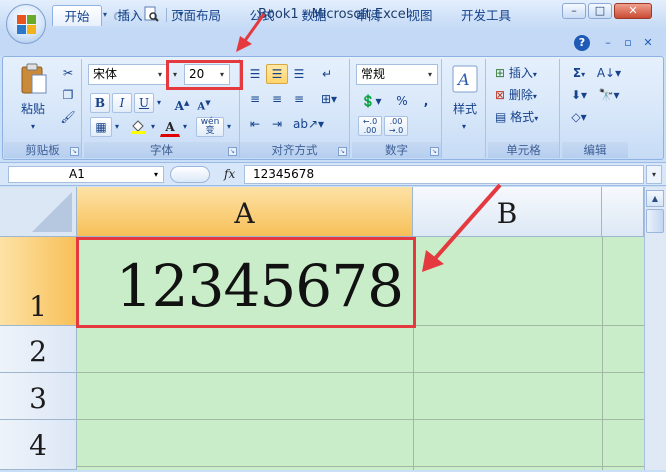 The width and height of the screenshot is (666, 472). What do you see at coordinates (245, 212) in the screenshot?
I see `column-header-a: A` at bounding box center [245, 212].